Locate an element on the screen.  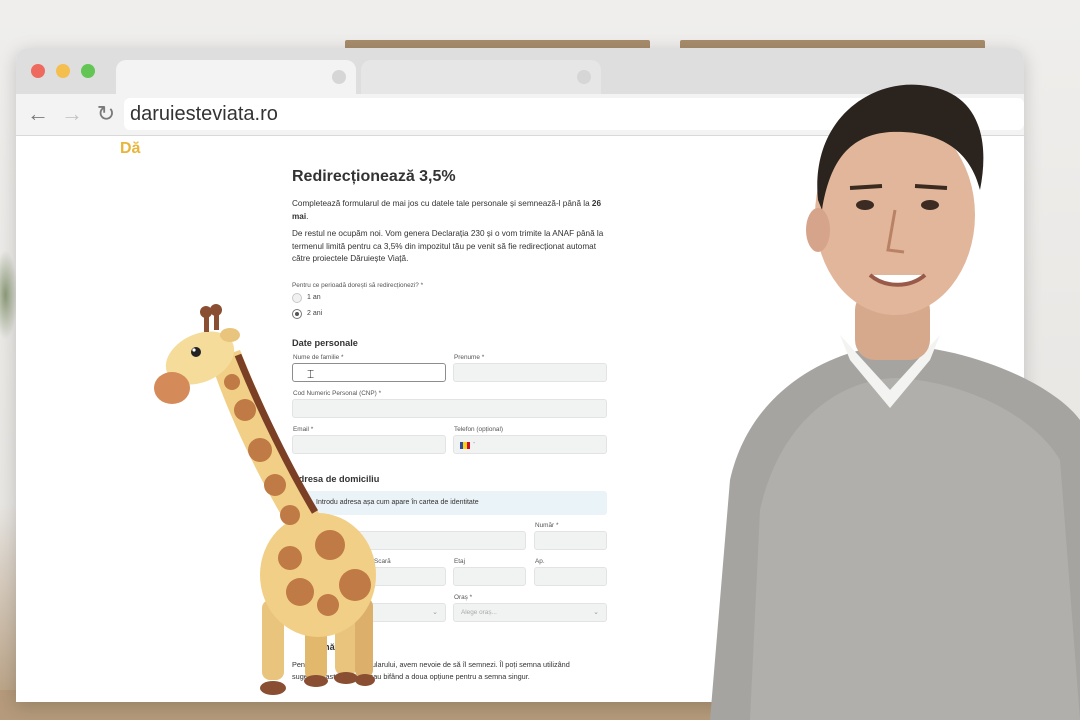
close-window-button is located at coordinates (38, 71).